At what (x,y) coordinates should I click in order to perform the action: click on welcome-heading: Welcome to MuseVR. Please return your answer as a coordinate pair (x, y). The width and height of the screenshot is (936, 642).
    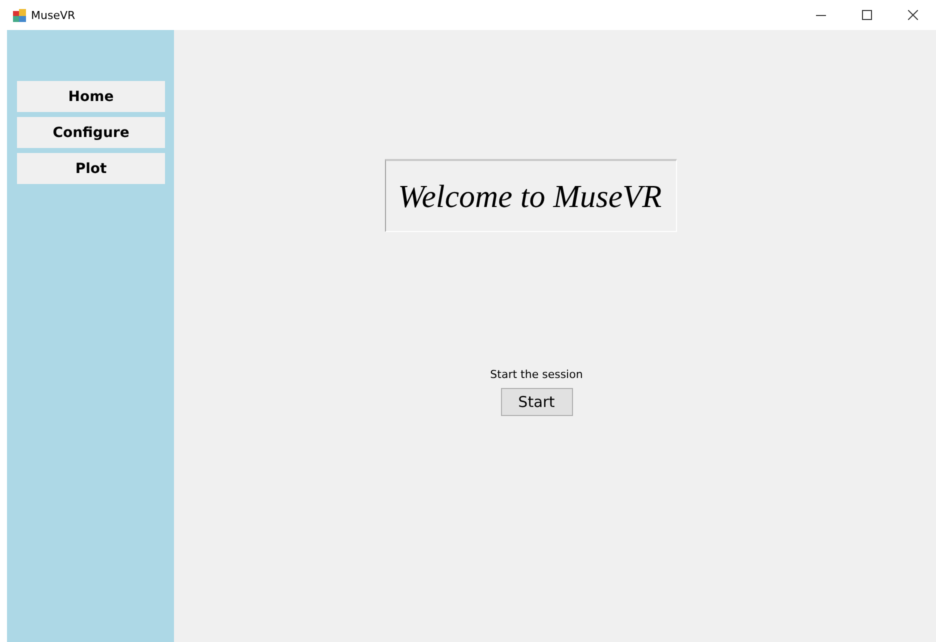
    Looking at the image, I should click on (530, 196).